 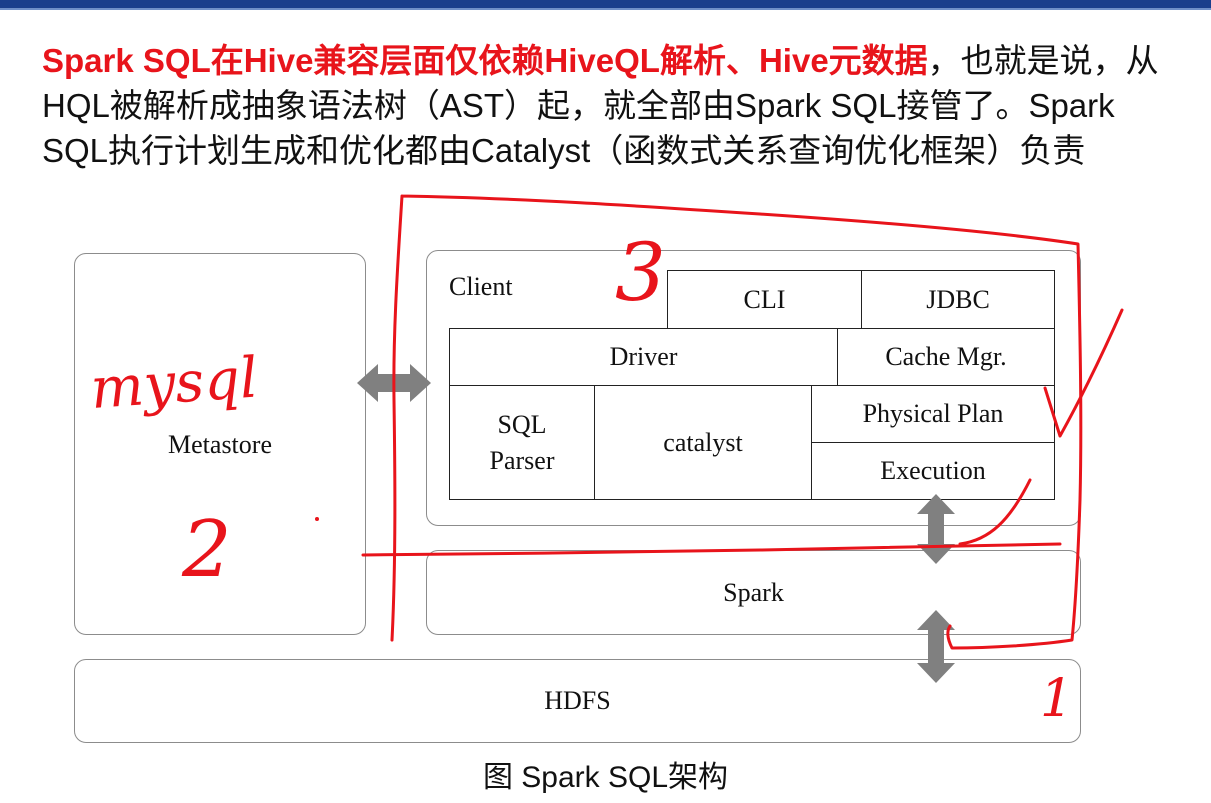 What do you see at coordinates (481, 286) in the screenshot?
I see `client-label: Client` at bounding box center [481, 286].